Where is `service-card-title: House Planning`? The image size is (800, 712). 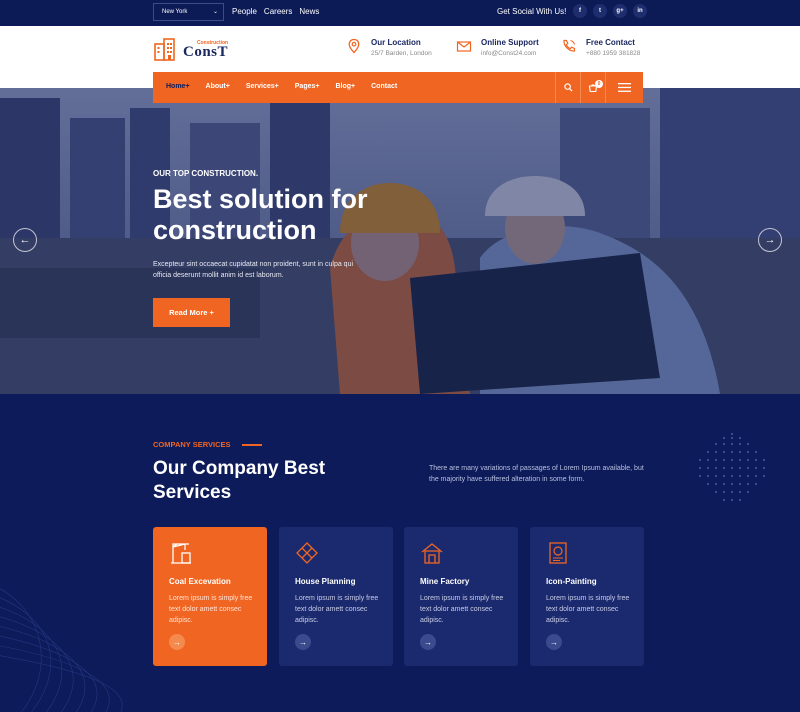 service-card-title: House Planning is located at coordinates (325, 581).